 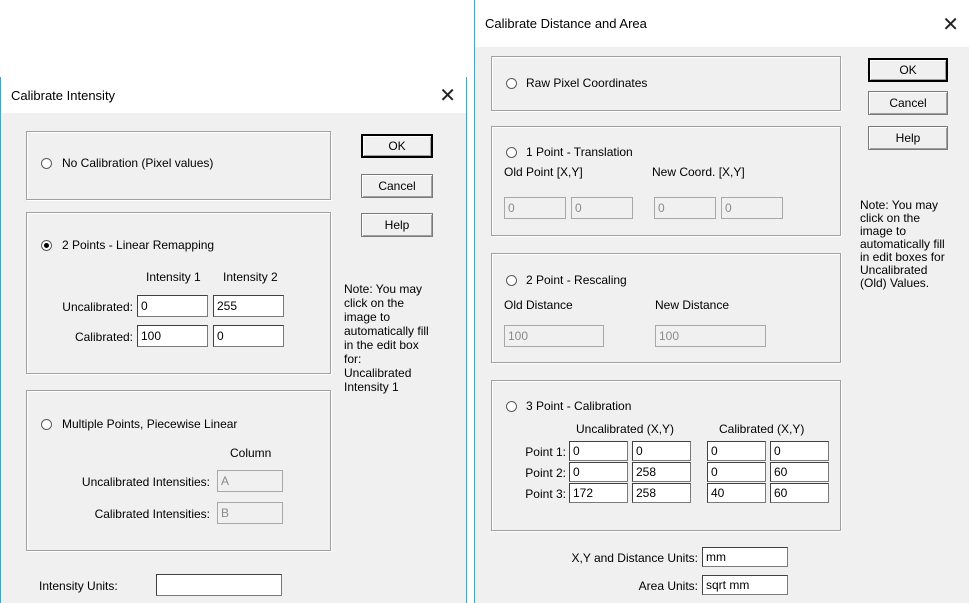 What do you see at coordinates (150, 424) in the screenshot?
I see `multiple-points-label: Multiple Points, Piecewise Linear` at bounding box center [150, 424].